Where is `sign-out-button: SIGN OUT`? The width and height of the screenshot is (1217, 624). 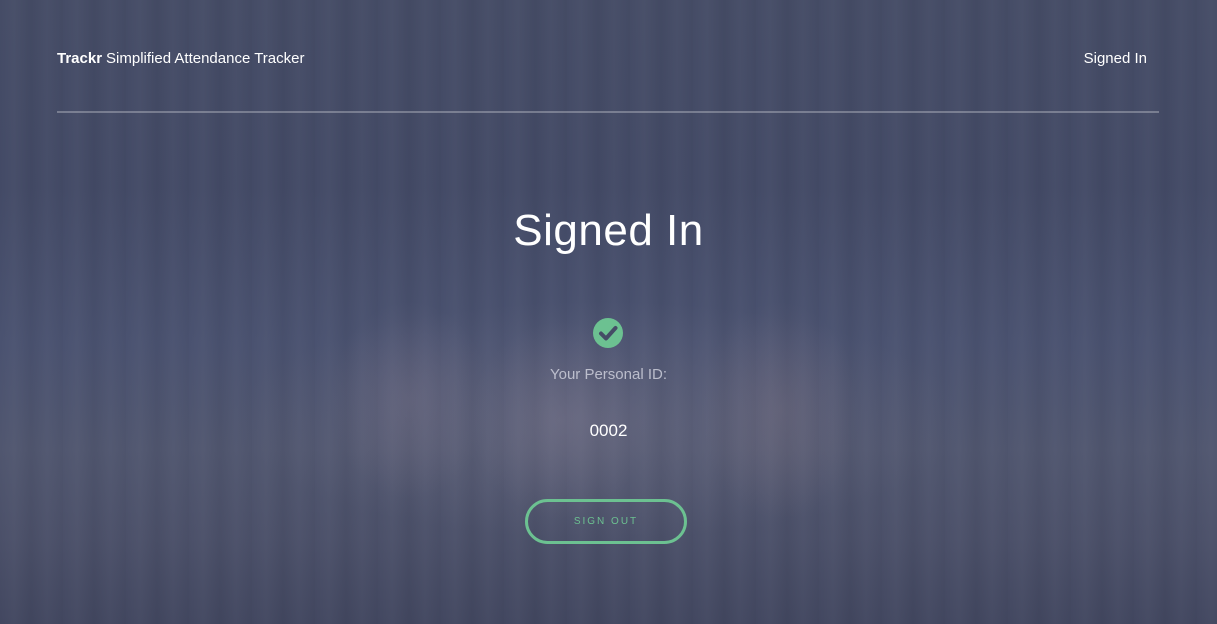 sign-out-button: SIGN OUT is located at coordinates (606, 521).